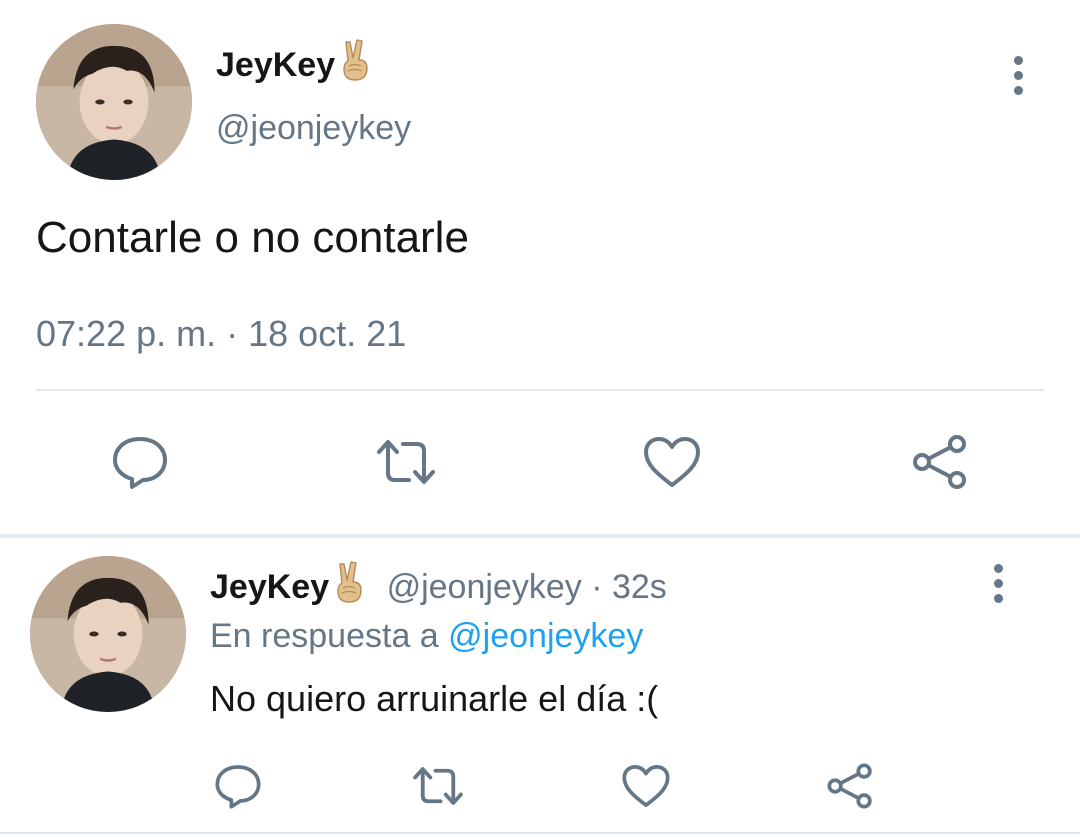 The height and width of the screenshot is (837, 1080). Describe the element at coordinates (540, 833) in the screenshot. I see `bottom-divider` at that location.